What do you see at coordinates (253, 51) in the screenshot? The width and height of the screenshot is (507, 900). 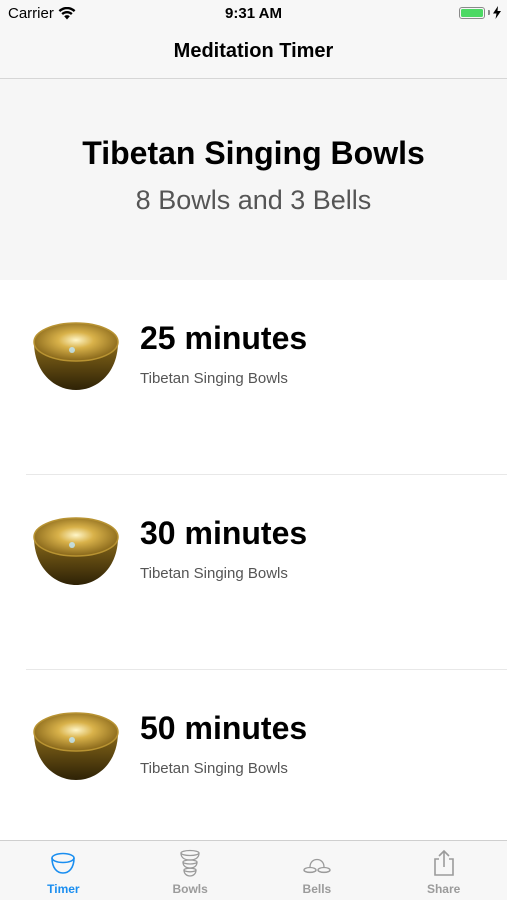 I see `nav-title: Meditation Timer` at bounding box center [253, 51].